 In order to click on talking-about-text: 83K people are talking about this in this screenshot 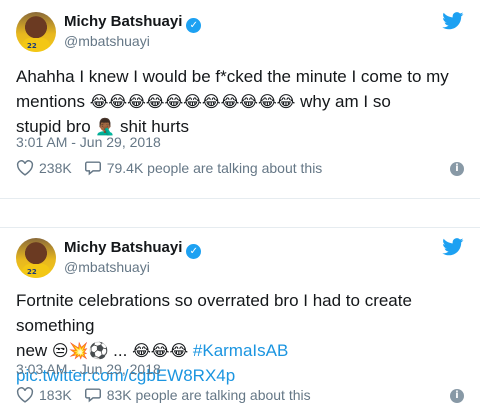, I will do `click(209, 395)`.